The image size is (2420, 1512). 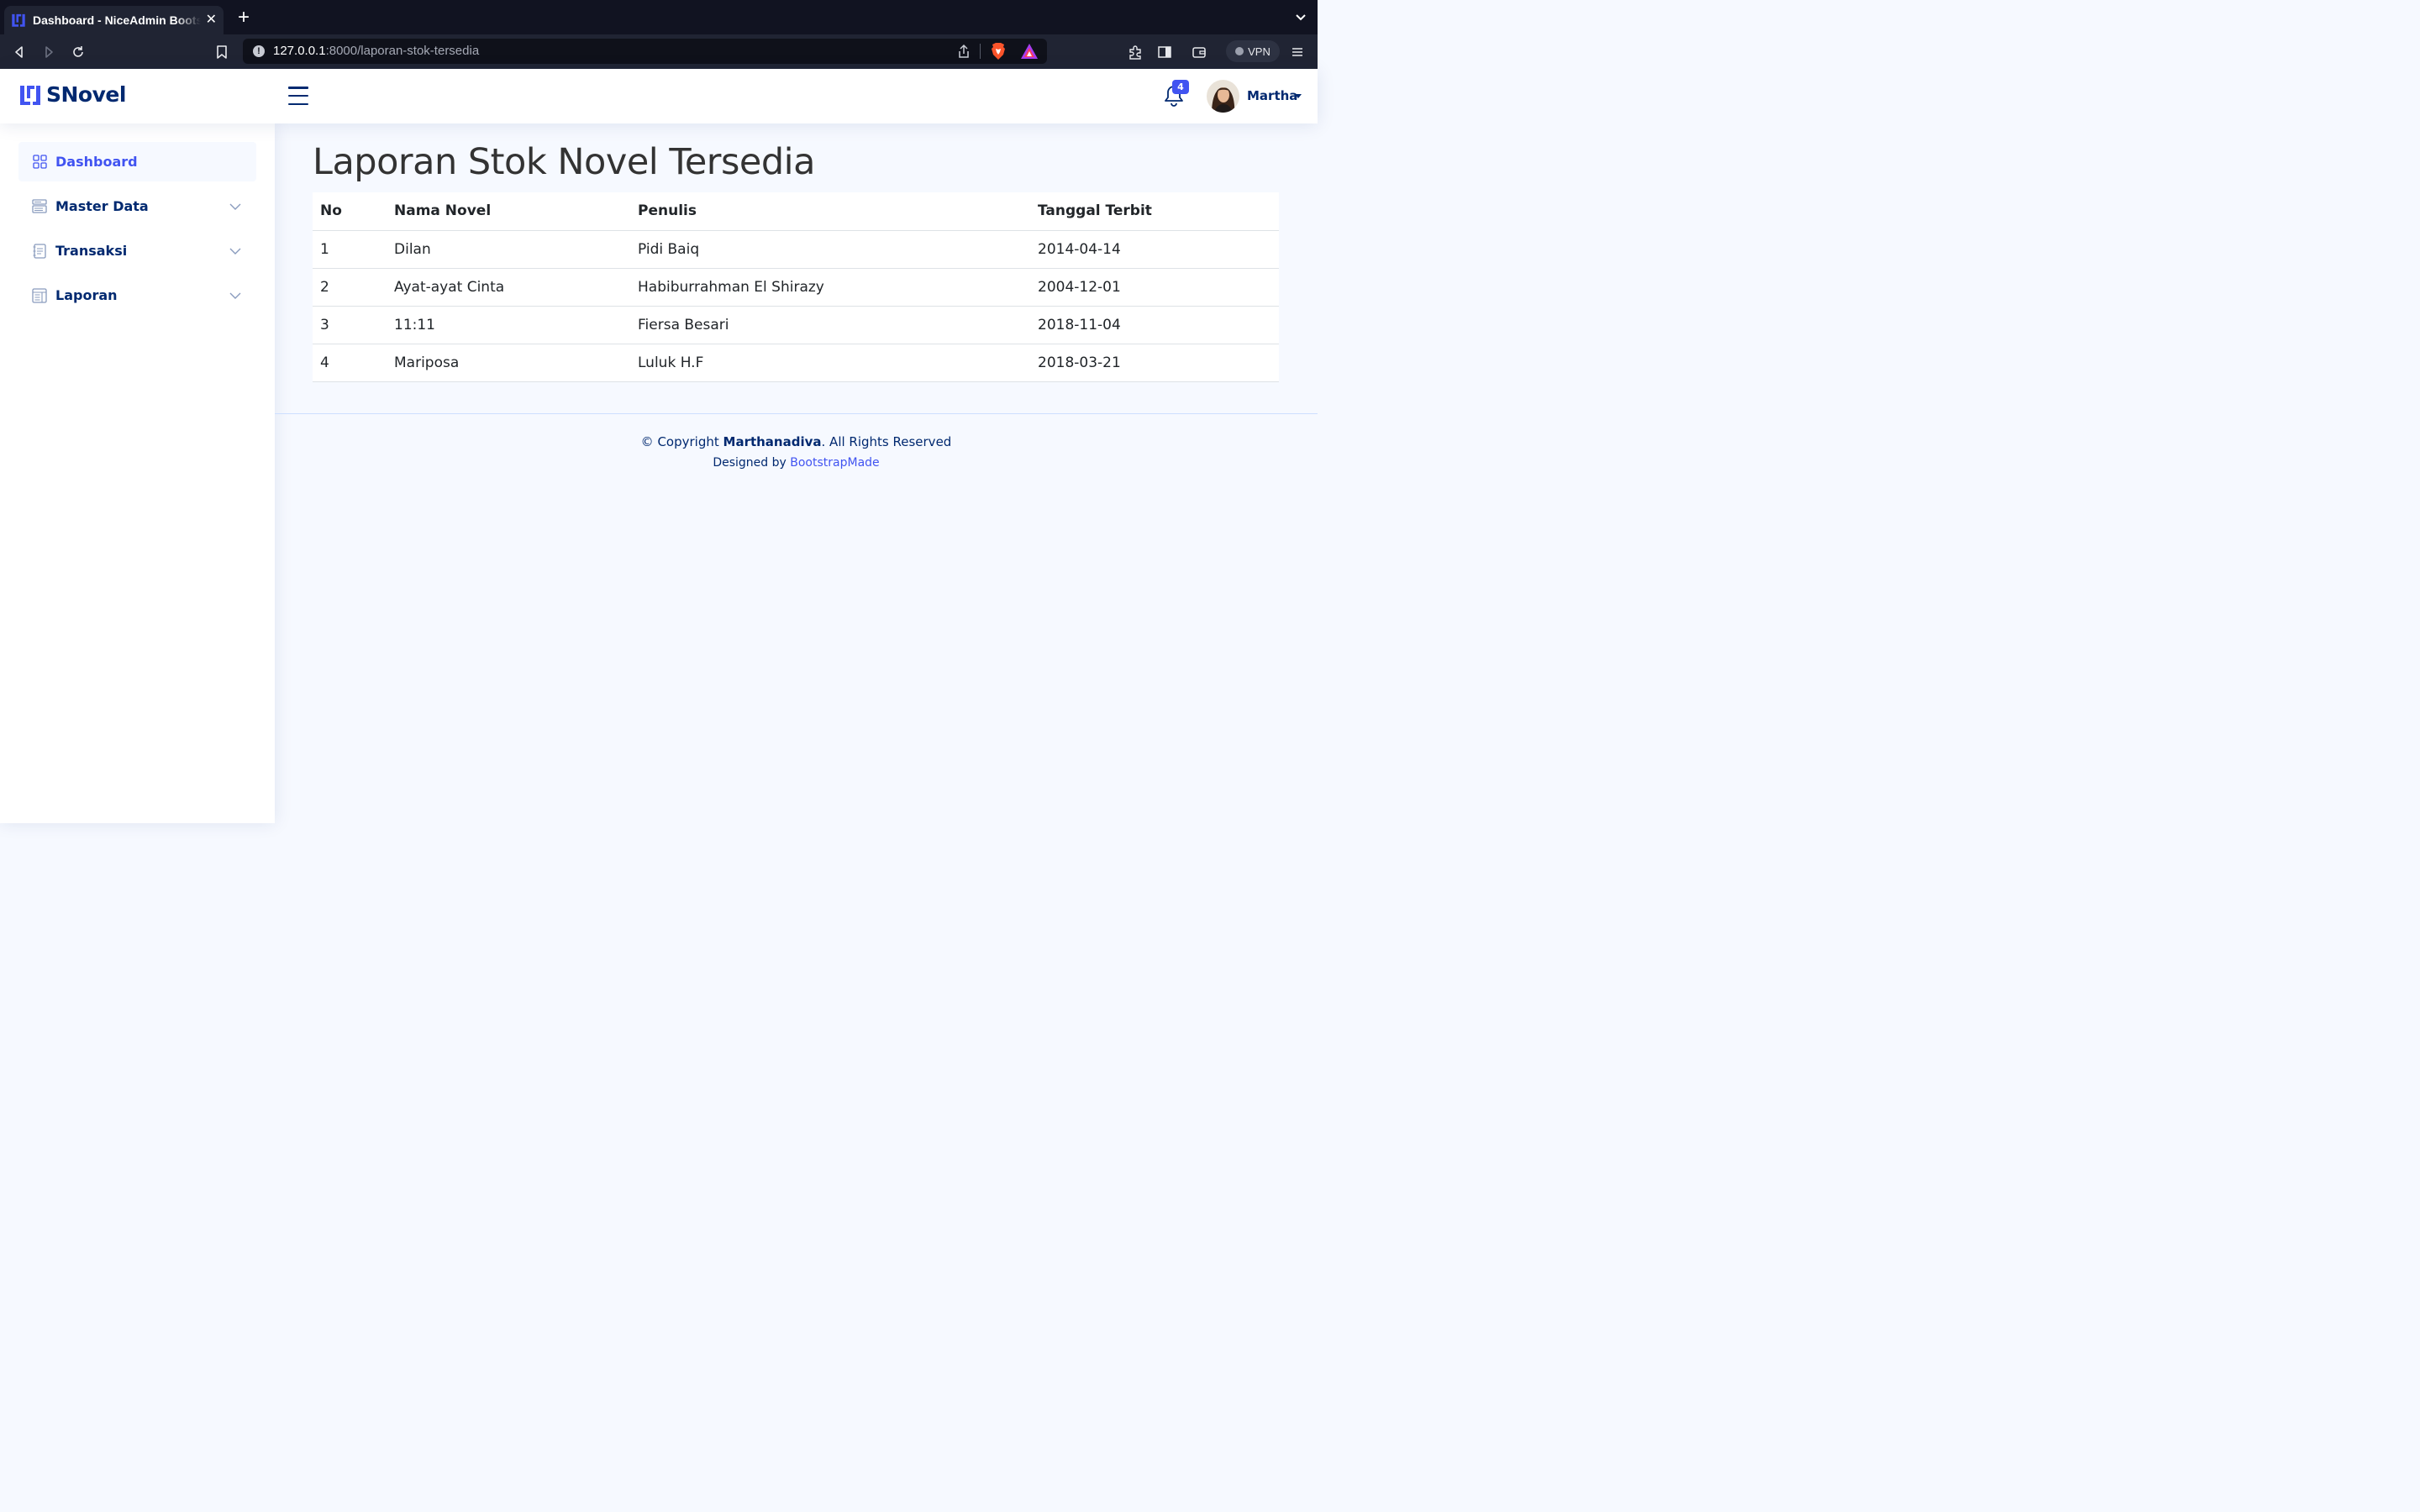 What do you see at coordinates (1199, 52) in the screenshot?
I see `wallet-icon` at bounding box center [1199, 52].